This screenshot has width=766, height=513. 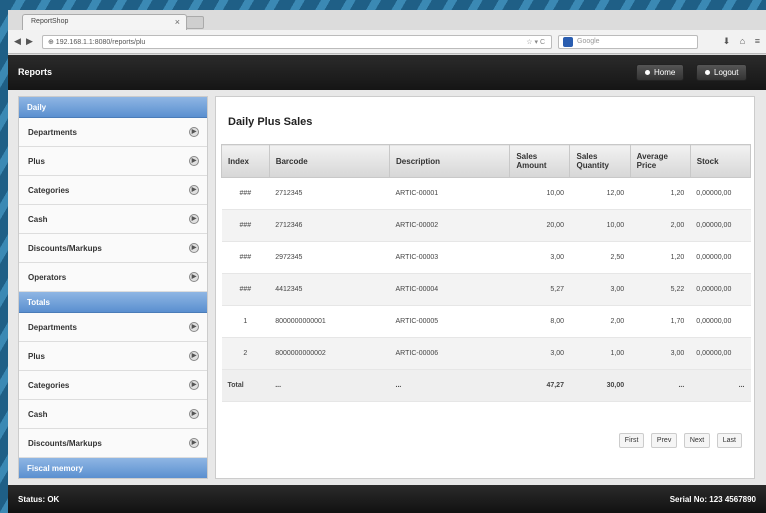 What do you see at coordinates (329, 193) in the screenshot?
I see `cell-barcode: 2712345` at bounding box center [329, 193].